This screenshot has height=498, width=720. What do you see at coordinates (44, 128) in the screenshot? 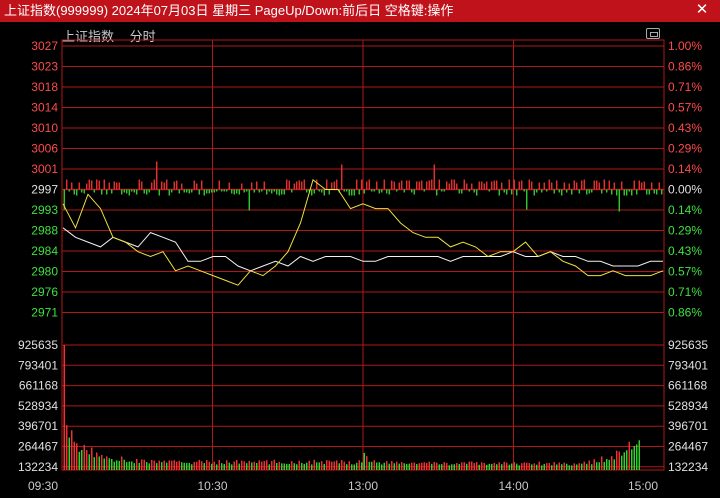
I see `price-tick-label: 3010` at bounding box center [44, 128].